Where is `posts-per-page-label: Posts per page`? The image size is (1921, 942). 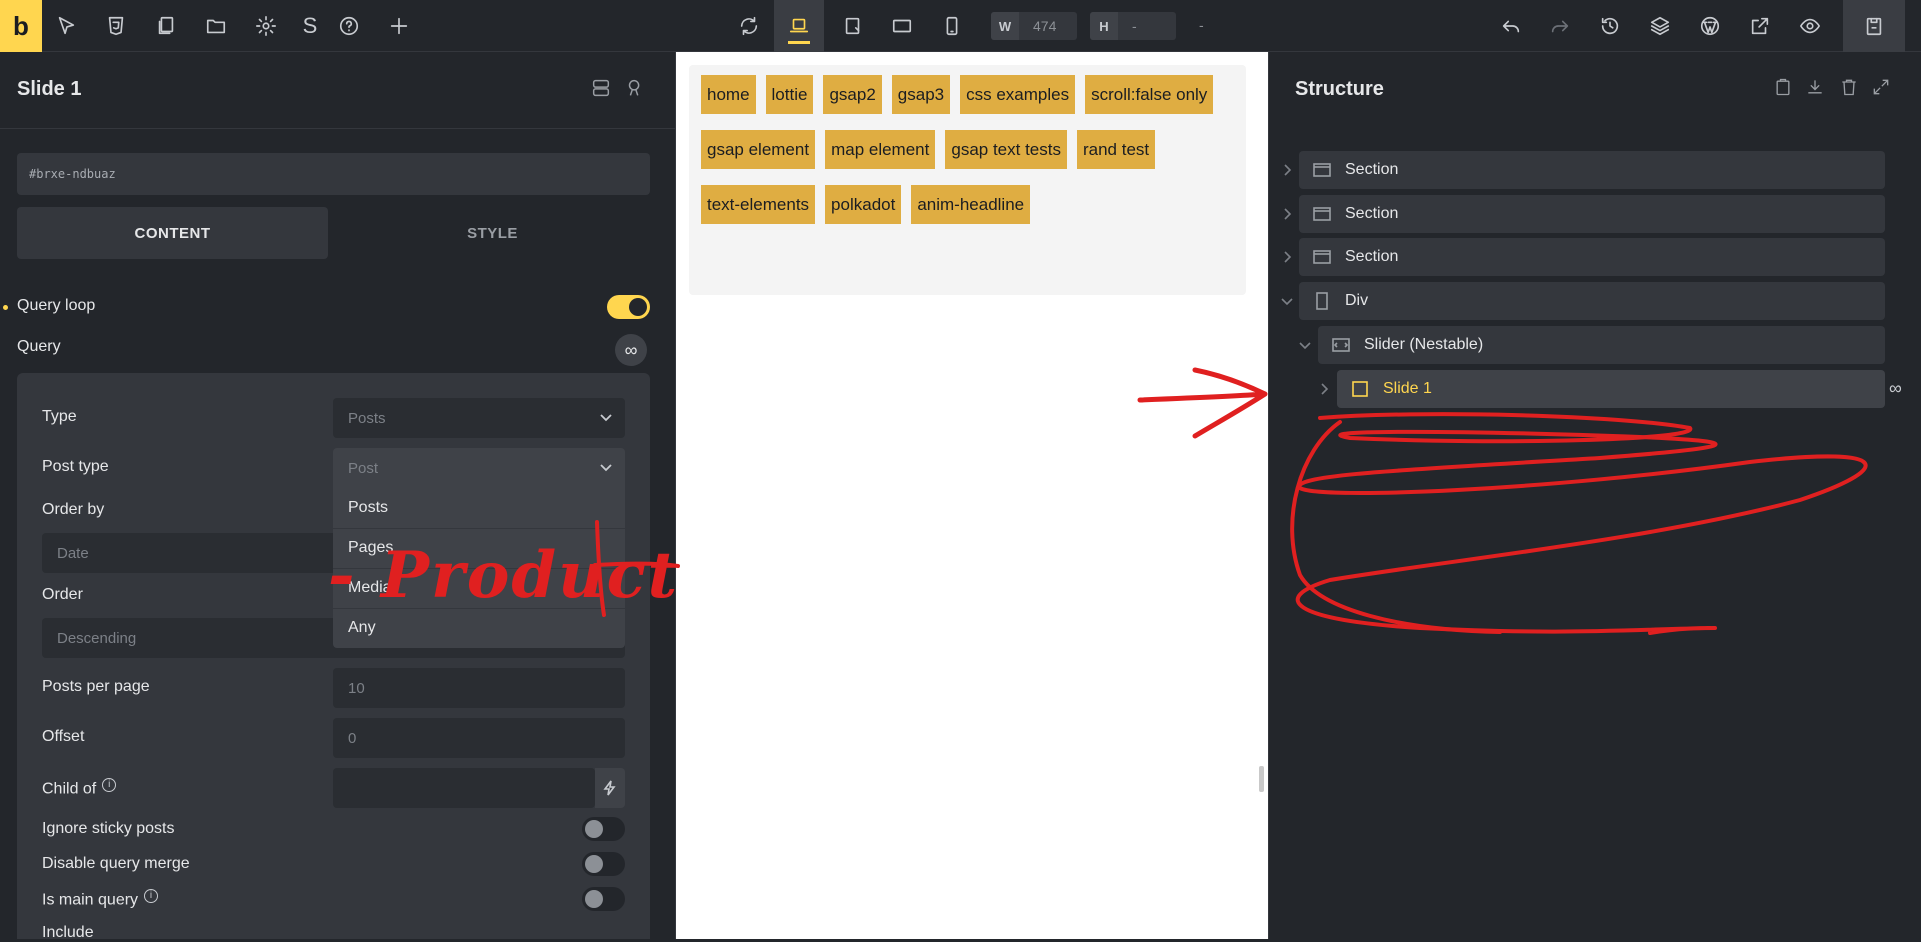 posts-per-page-label: Posts per page is located at coordinates (96, 686).